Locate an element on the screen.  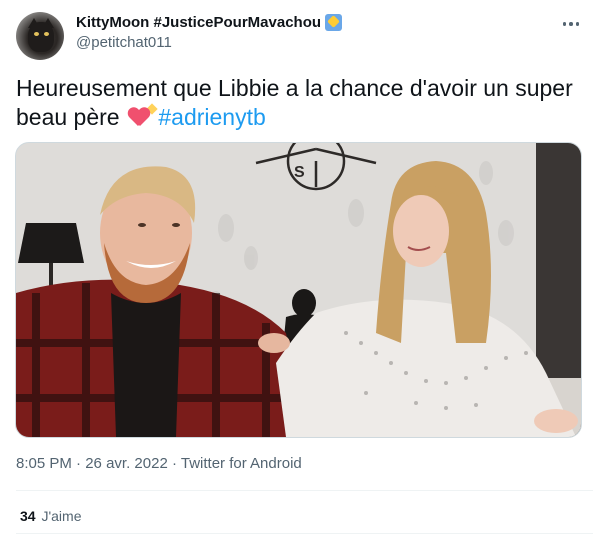
likes-count-link: 34 J'aime is located at coordinates (51, 516).